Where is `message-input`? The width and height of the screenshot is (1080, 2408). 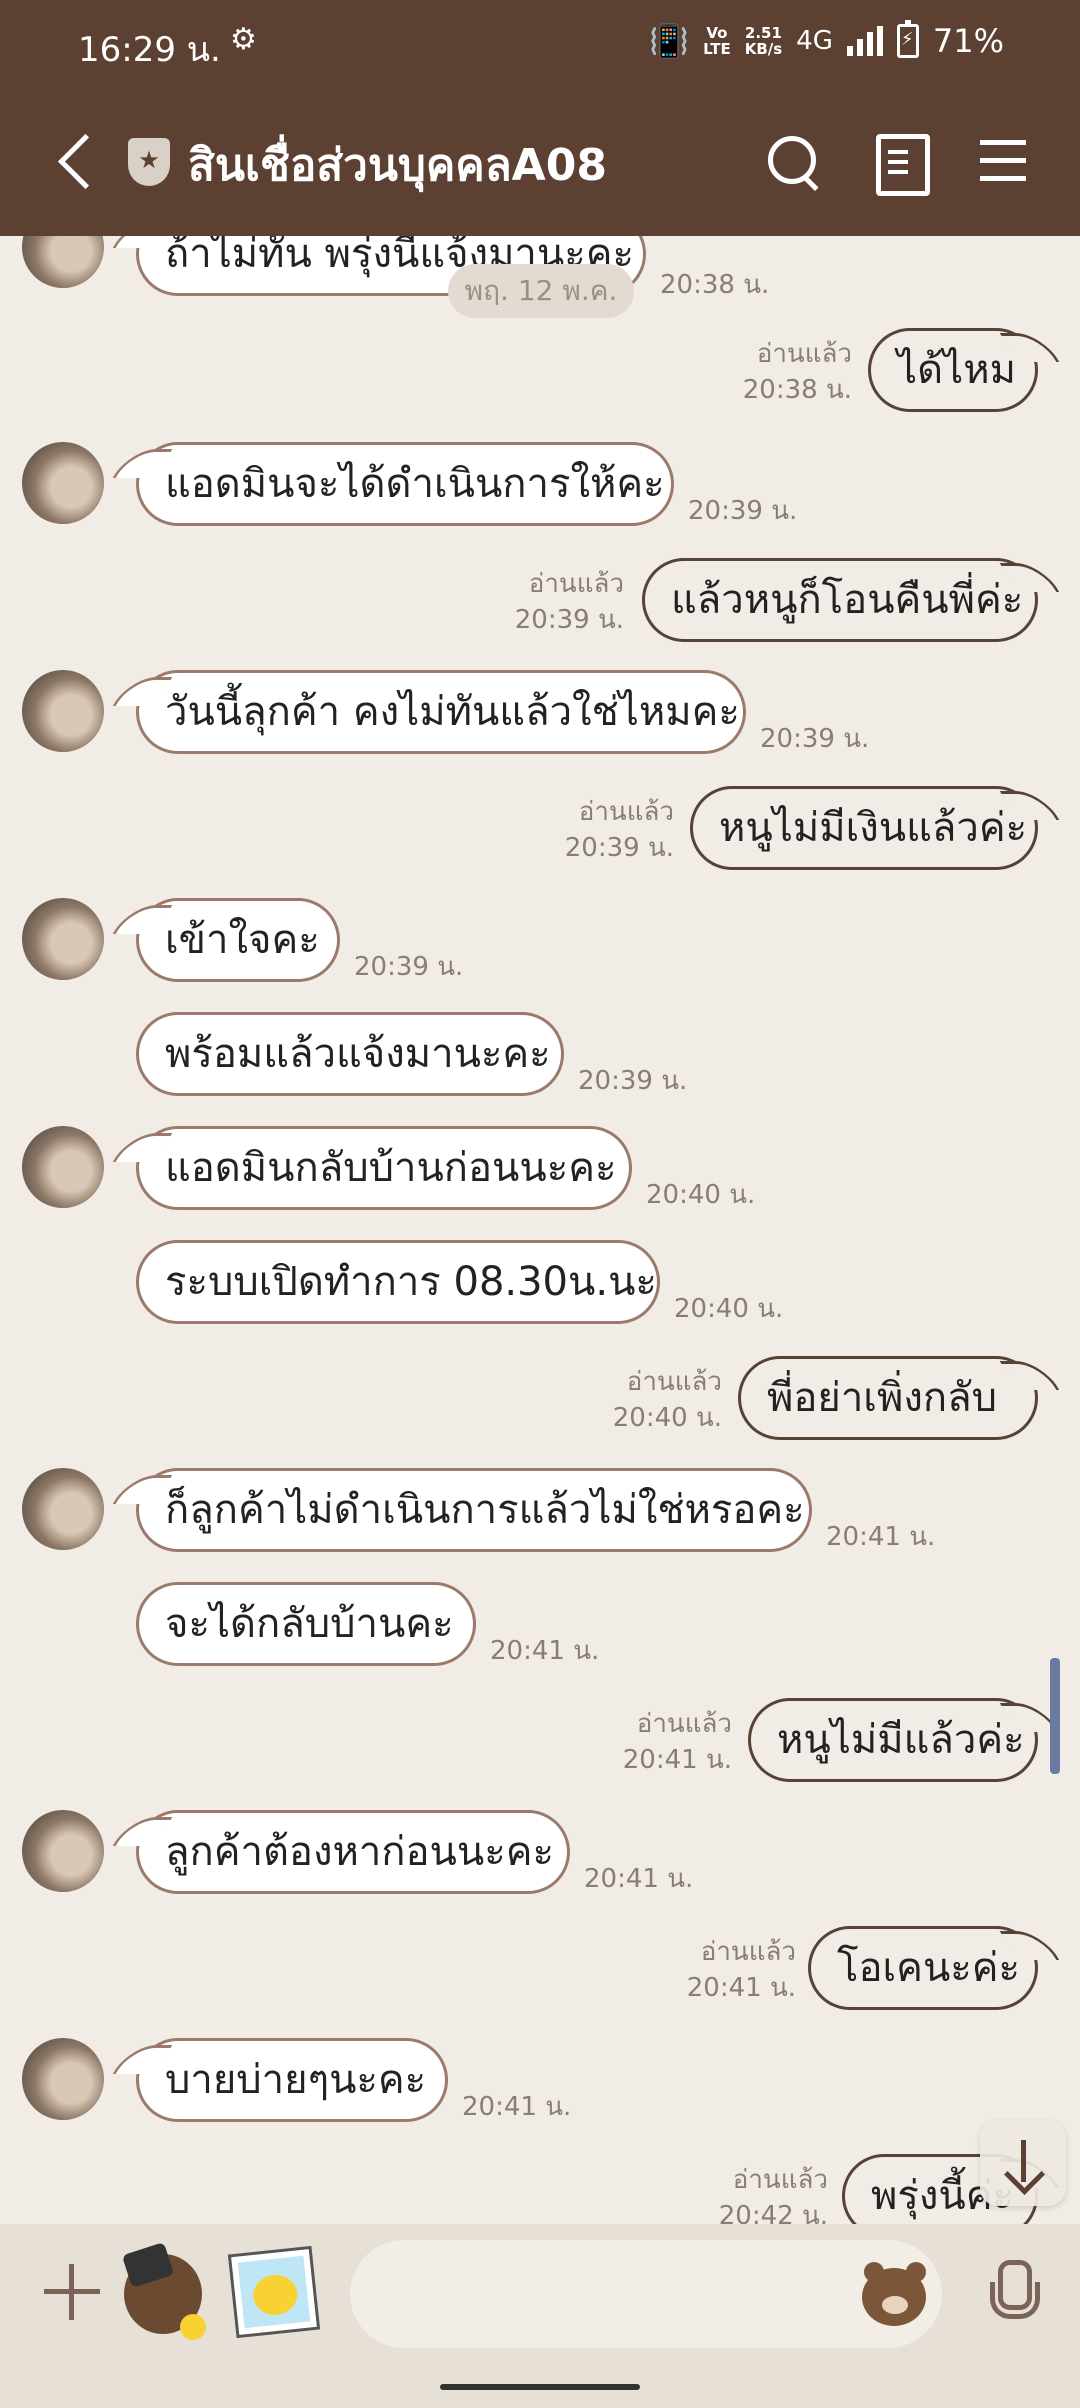 message-input is located at coordinates (646, 2294).